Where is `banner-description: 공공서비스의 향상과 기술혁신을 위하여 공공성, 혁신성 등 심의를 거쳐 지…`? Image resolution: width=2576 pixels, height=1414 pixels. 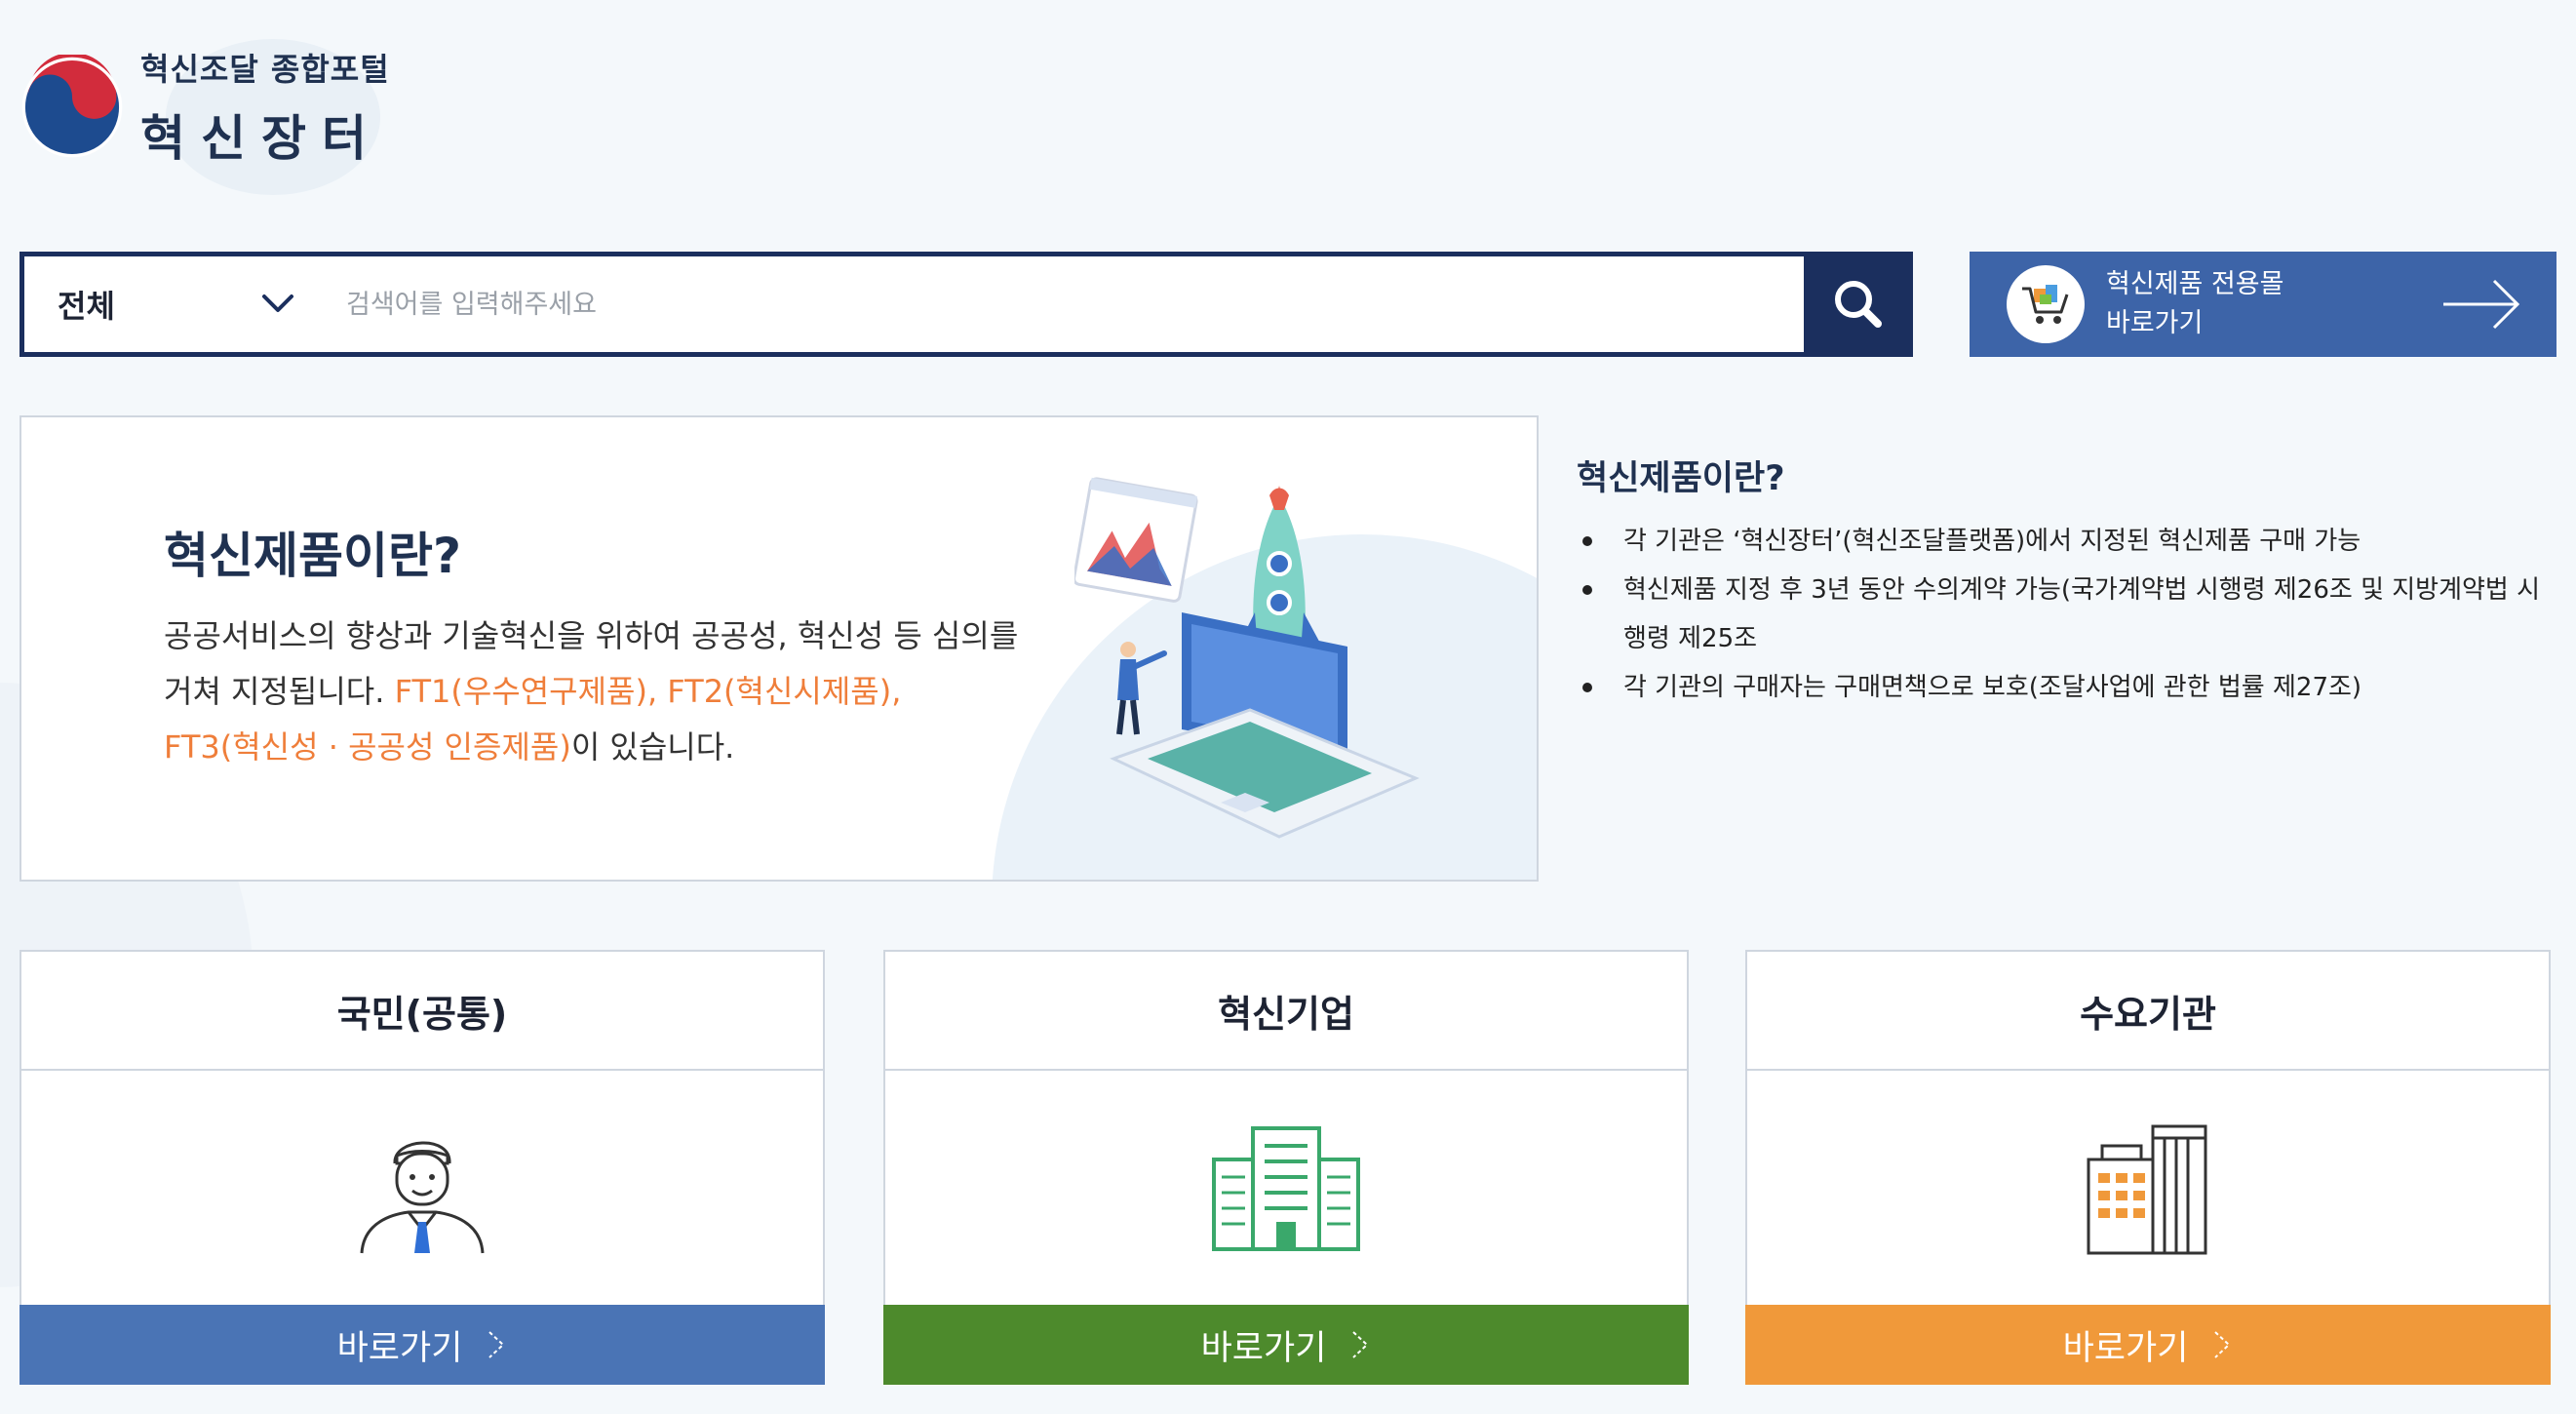
banner-description: 공공서비스의 향상과 기술혁신을 위하여 공공성, 혁신성 등 심의를 거쳐 지… is located at coordinates (617, 692).